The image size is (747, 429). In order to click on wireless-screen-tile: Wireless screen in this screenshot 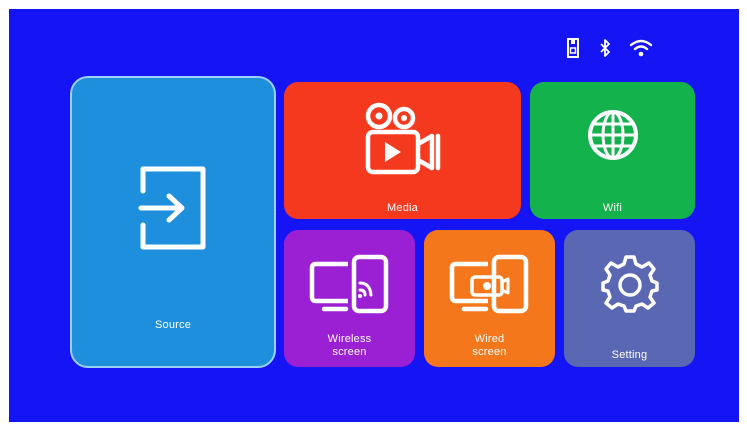, I will do `click(349, 298)`.